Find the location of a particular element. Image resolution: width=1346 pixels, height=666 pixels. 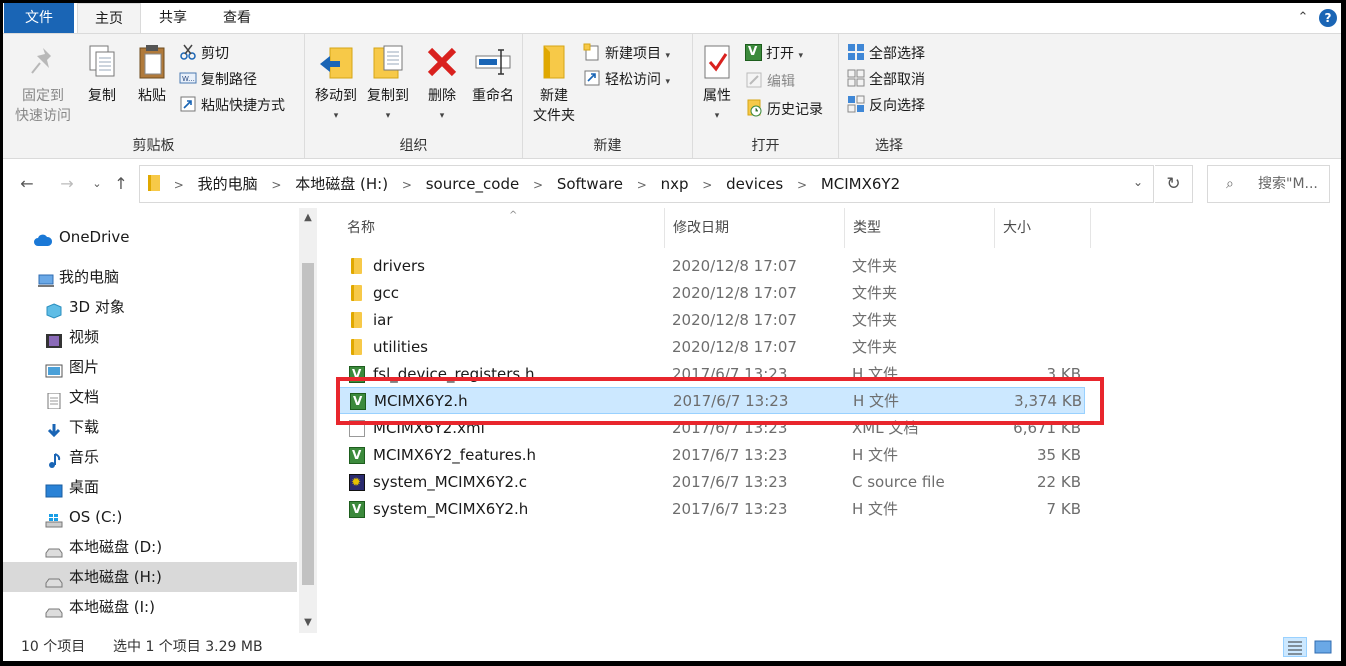

address-dropdown-chevron-icon: ⌄ is located at coordinates (1138, 182).